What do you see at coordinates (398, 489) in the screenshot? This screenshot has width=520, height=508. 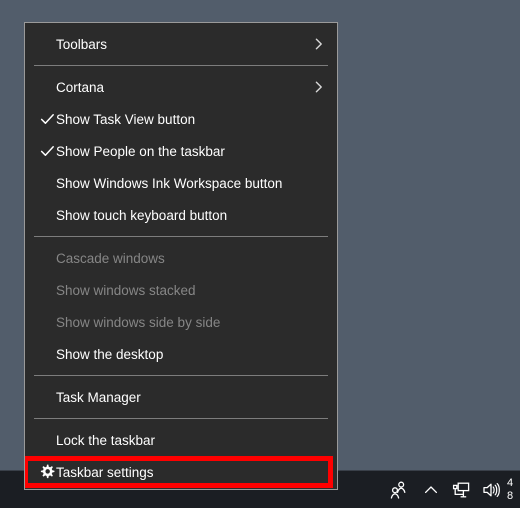 I see `people-icon` at bounding box center [398, 489].